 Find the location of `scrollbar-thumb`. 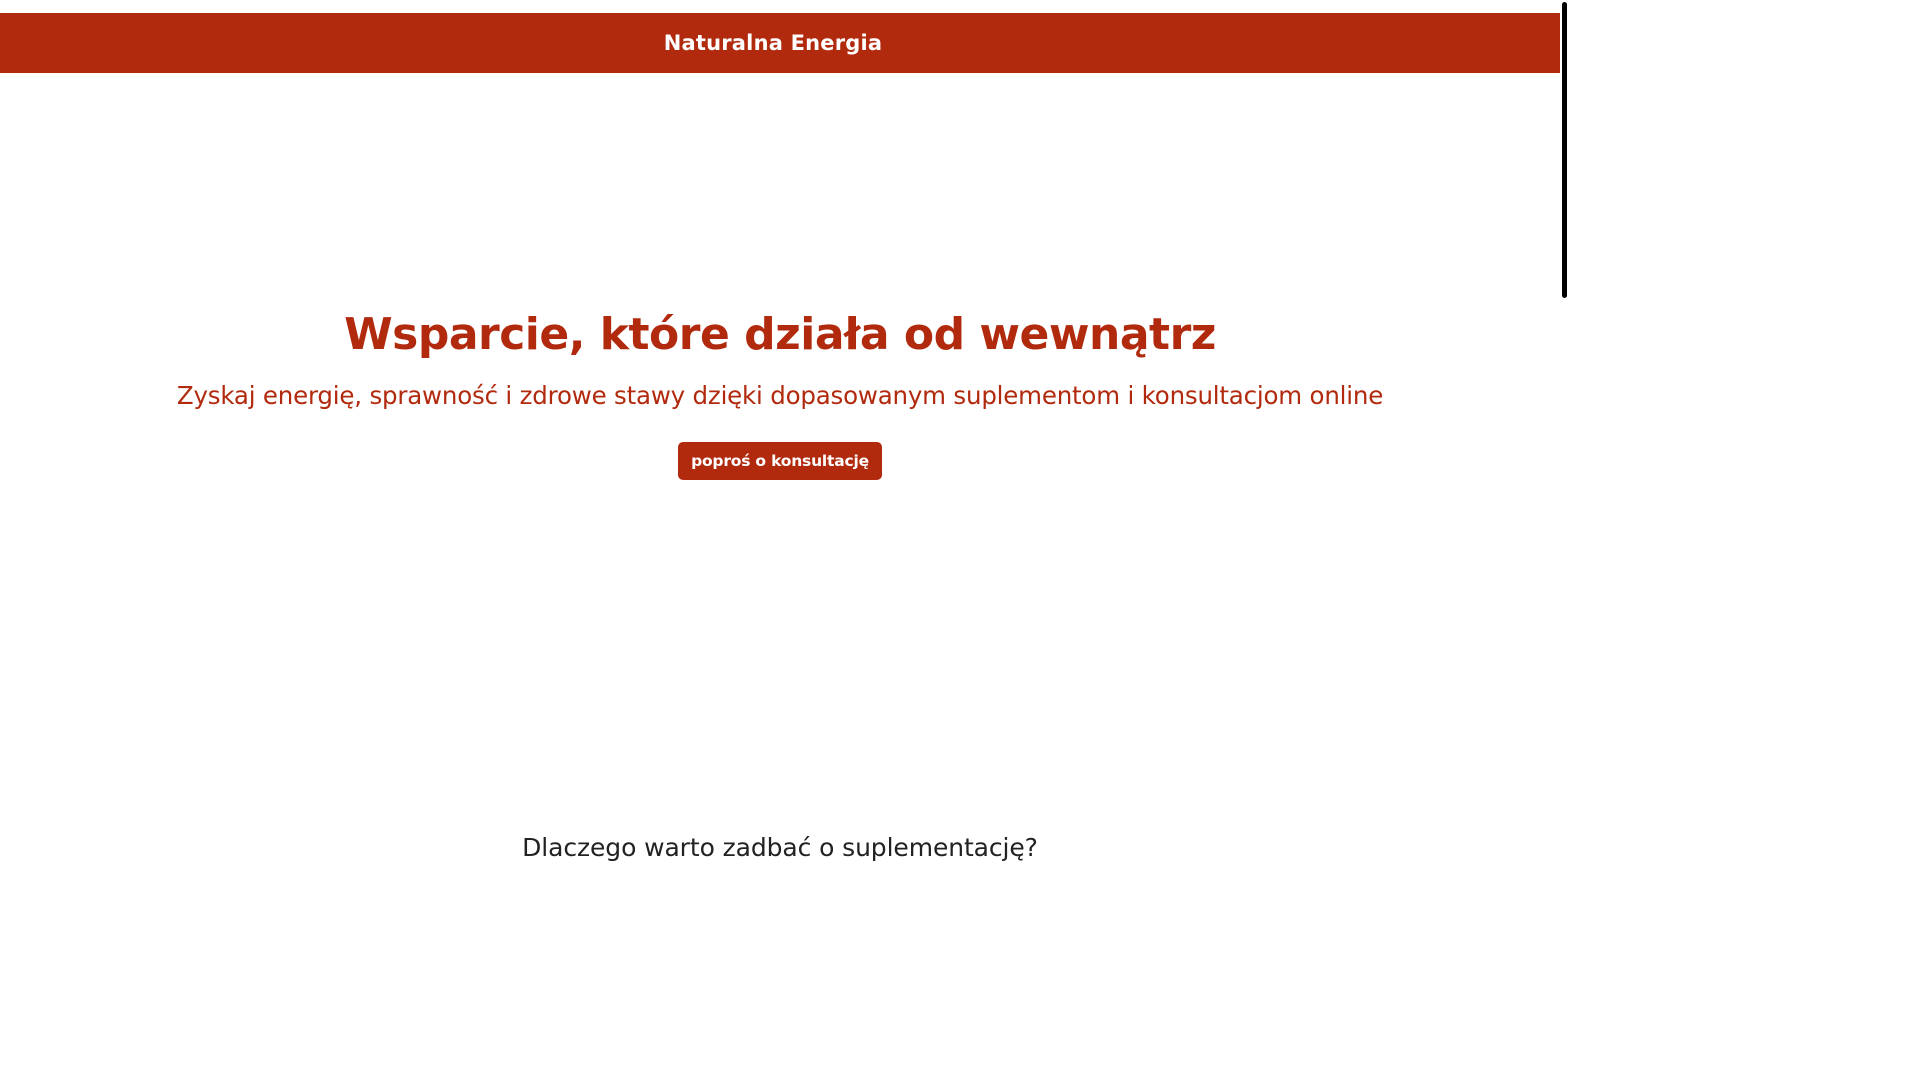

scrollbar-thumb is located at coordinates (1564, 150).